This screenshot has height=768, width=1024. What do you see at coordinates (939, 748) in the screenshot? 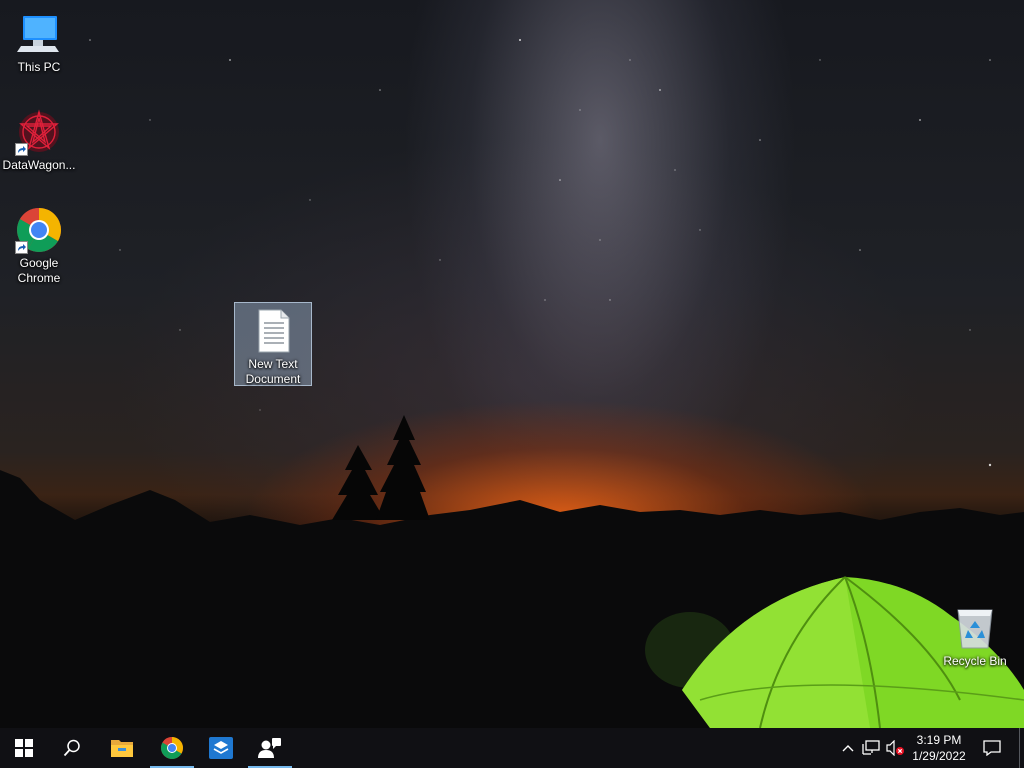
I see `taskbar-clock: 3:19 PM 1/29/2022` at bounding box center [939, 748].